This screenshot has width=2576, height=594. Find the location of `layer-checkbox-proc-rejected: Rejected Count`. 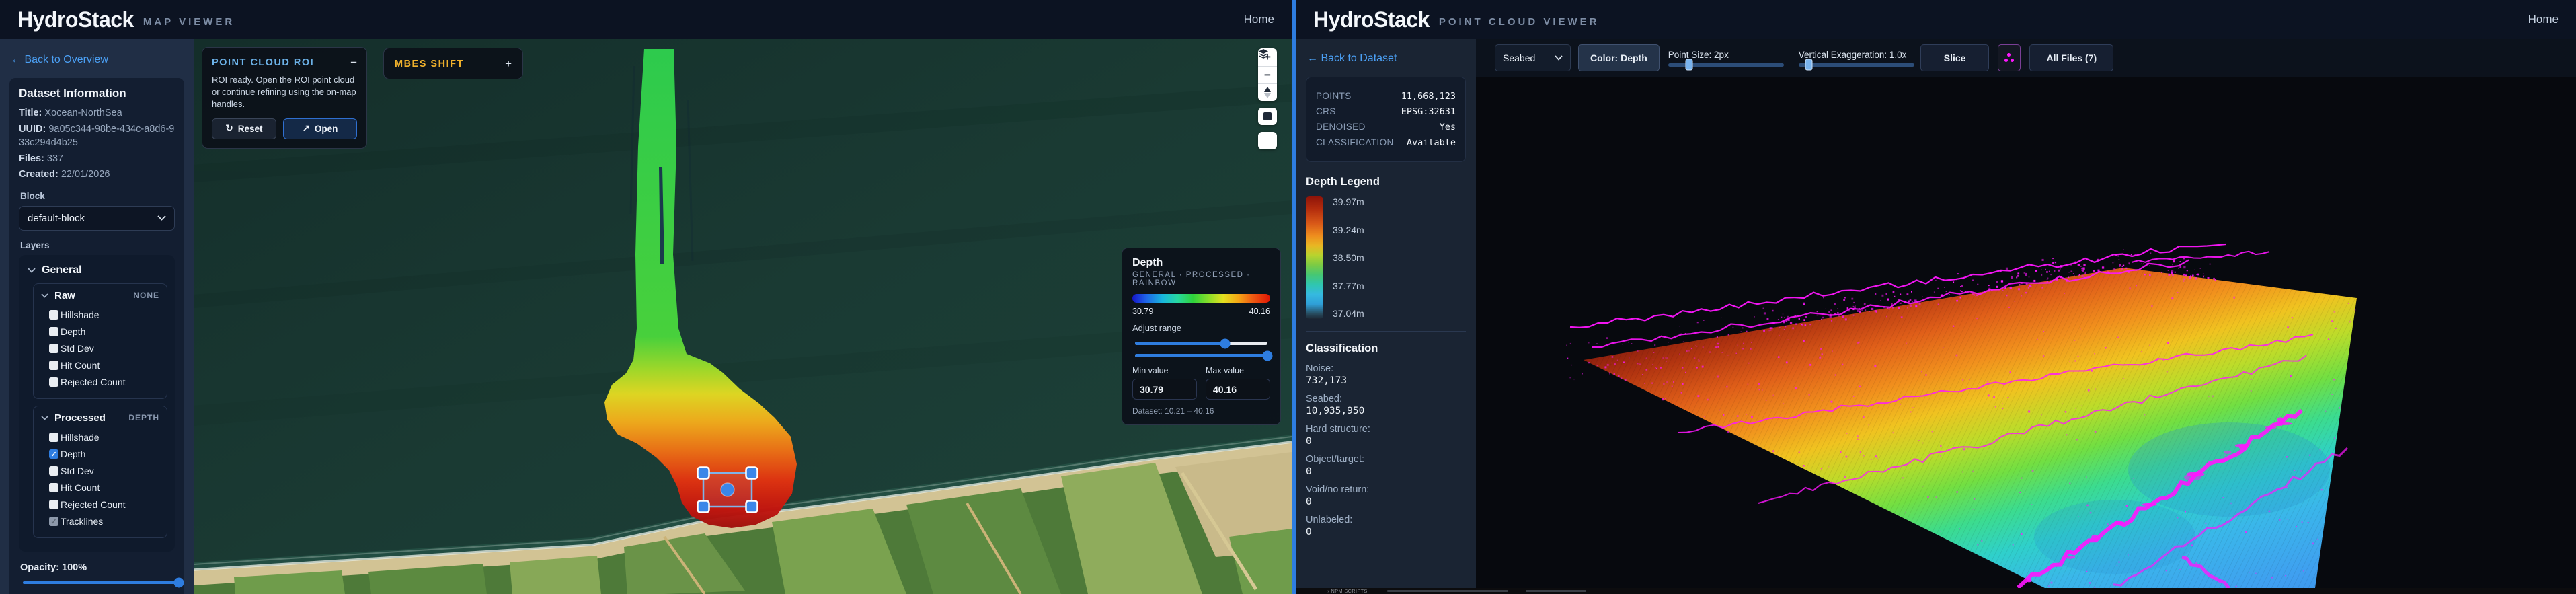

layer-checkbox-proc-rejected: Rejected Count is located at coordinates (100, 504).